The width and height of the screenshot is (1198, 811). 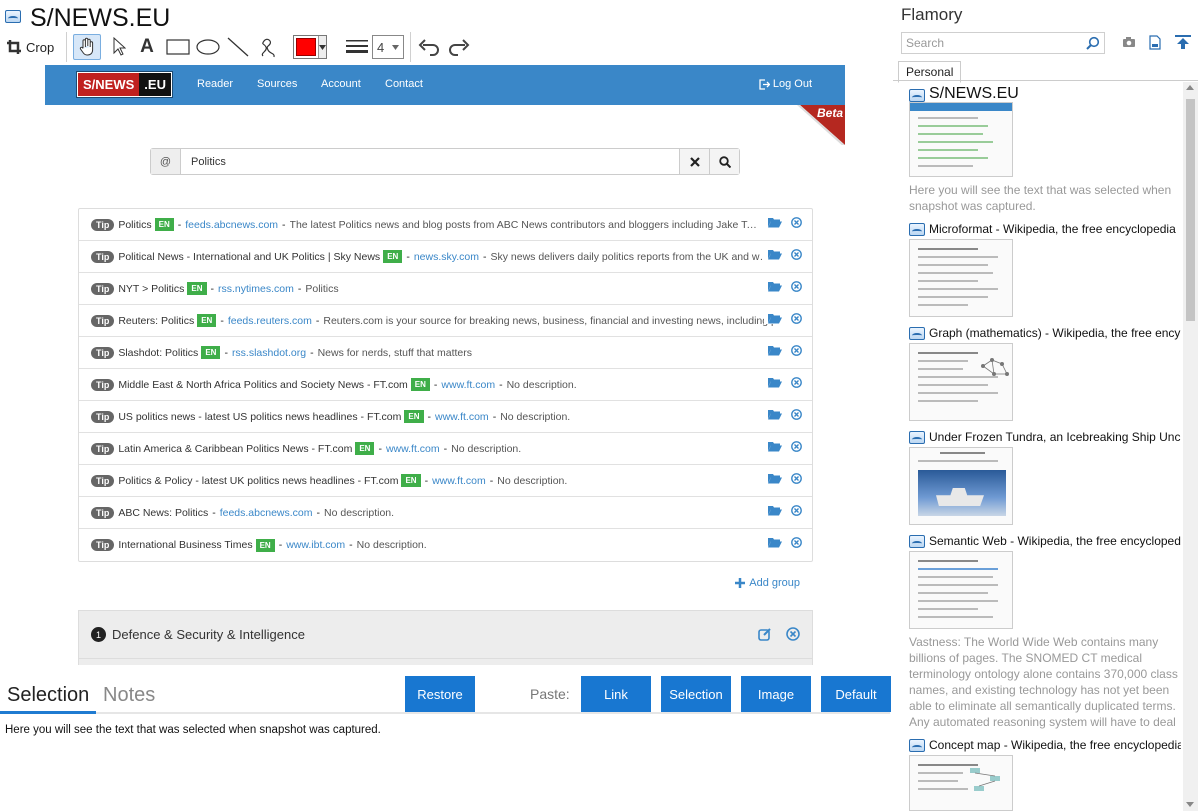 What do you see at coordinates (1093, 43) in the screenshot?
I see `search-icon` at bounding box center [1093, 43].